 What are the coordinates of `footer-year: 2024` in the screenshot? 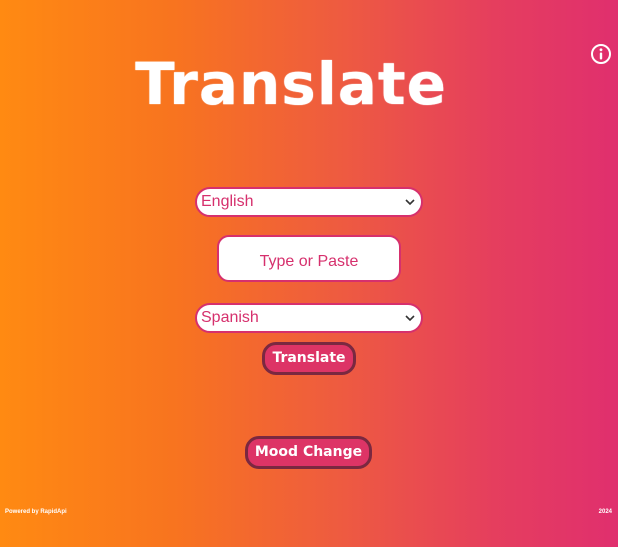 It's located at (605, 512).